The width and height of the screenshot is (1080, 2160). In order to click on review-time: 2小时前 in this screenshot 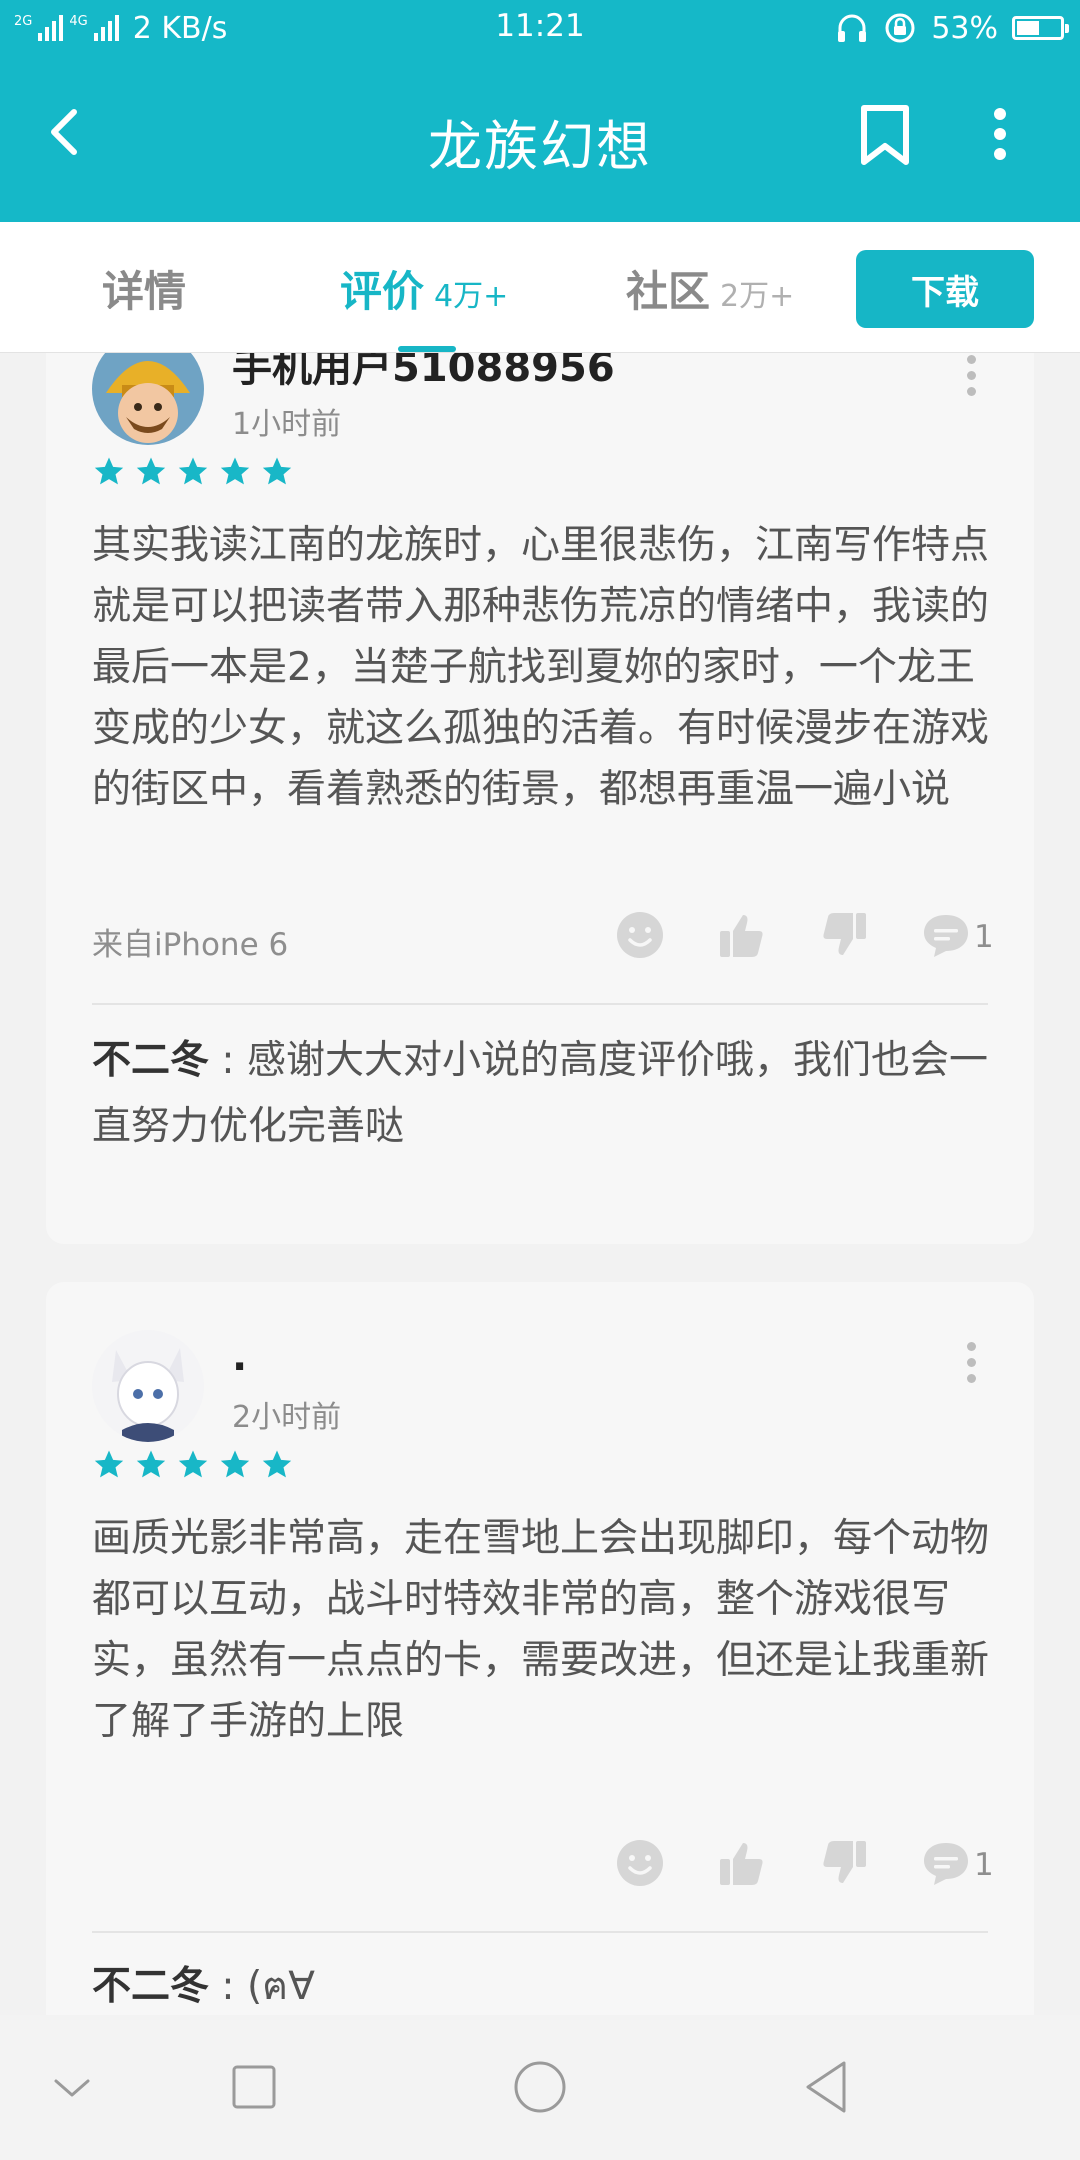, I will do `click(287, 1417)`.